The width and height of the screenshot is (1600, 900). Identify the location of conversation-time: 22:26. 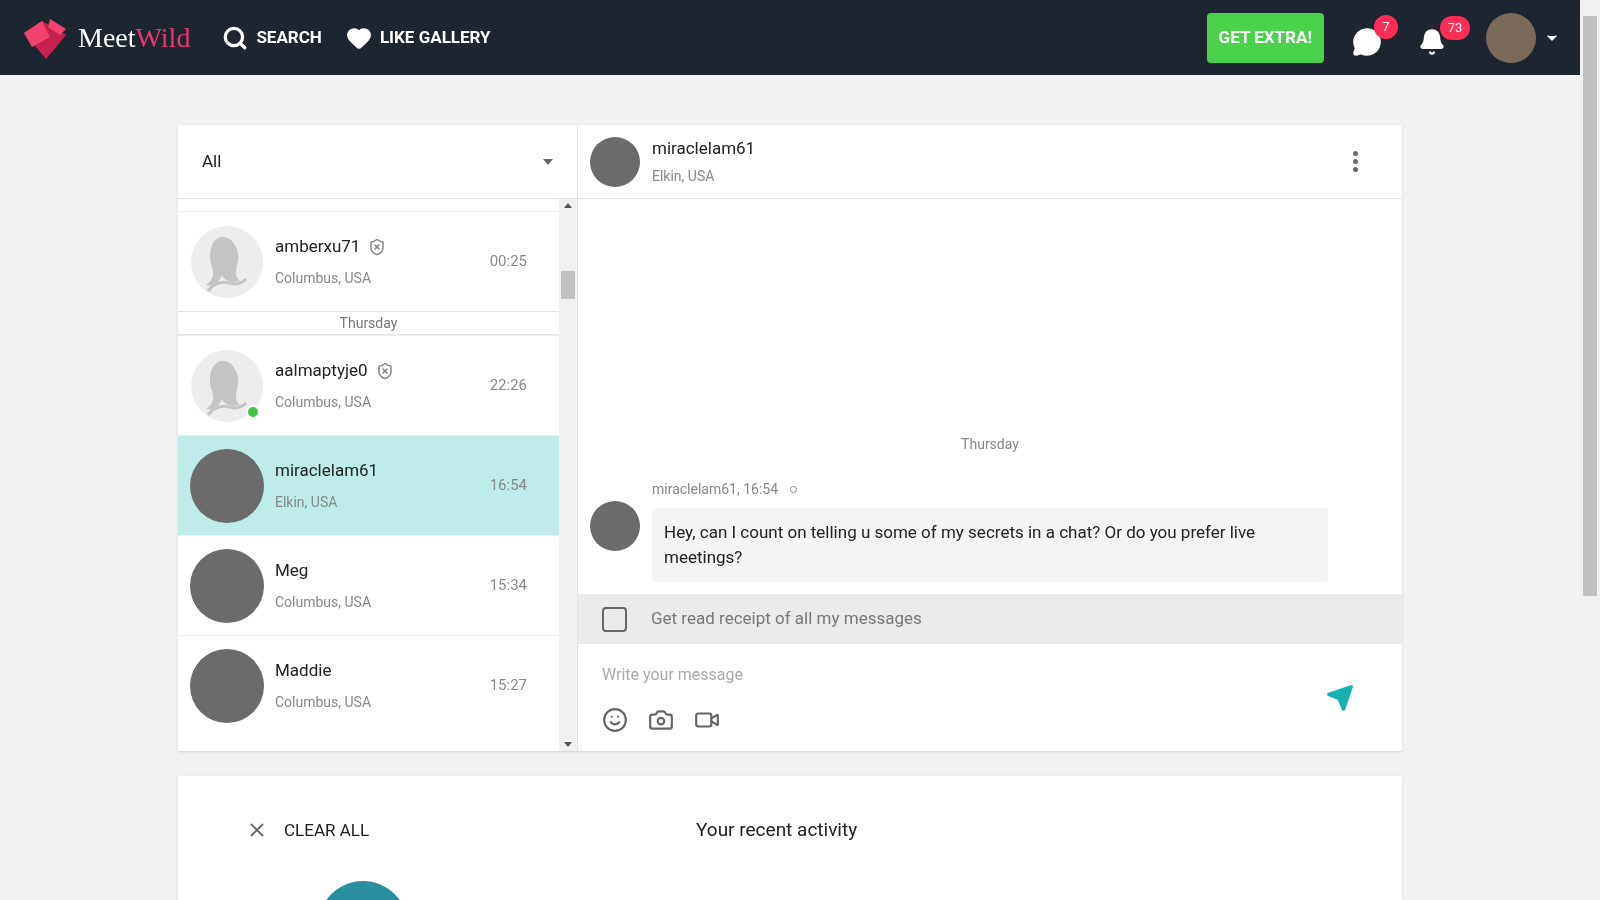
(508, 386).